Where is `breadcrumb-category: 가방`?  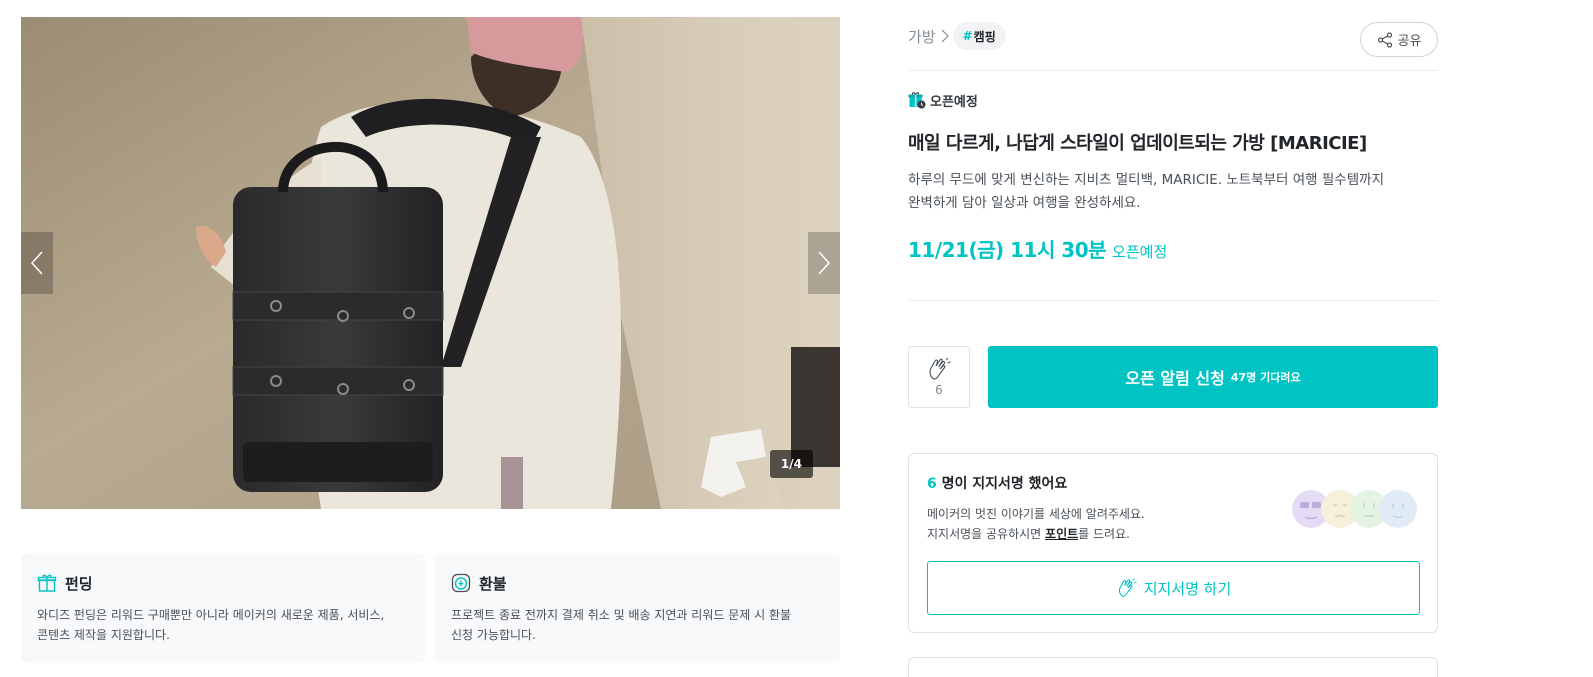 breadcrumb-category: 가방 is located at coordinates (922, 36).